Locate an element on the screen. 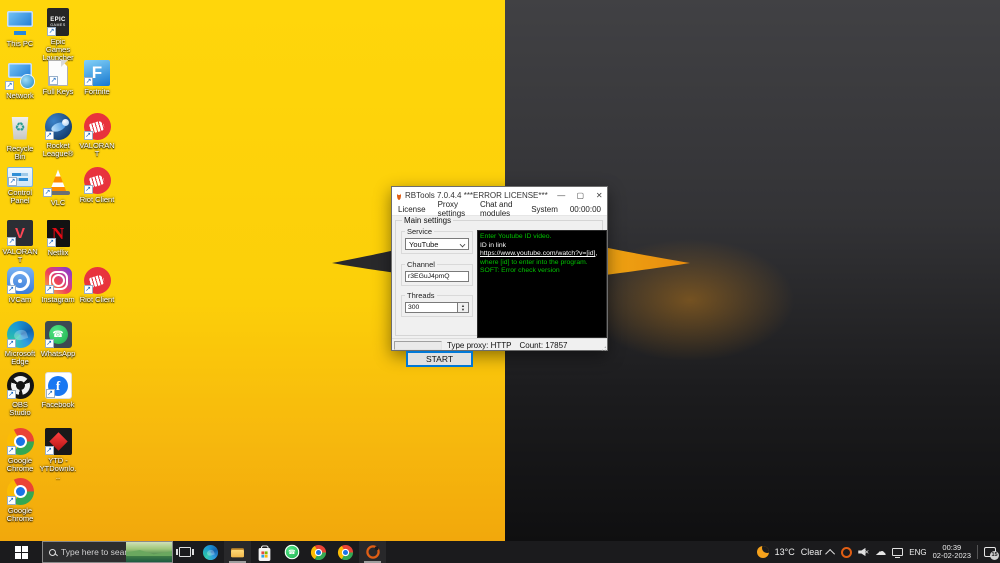  desktop-icon-label: Epic Games Launcher is located at coordinates (58, 49).